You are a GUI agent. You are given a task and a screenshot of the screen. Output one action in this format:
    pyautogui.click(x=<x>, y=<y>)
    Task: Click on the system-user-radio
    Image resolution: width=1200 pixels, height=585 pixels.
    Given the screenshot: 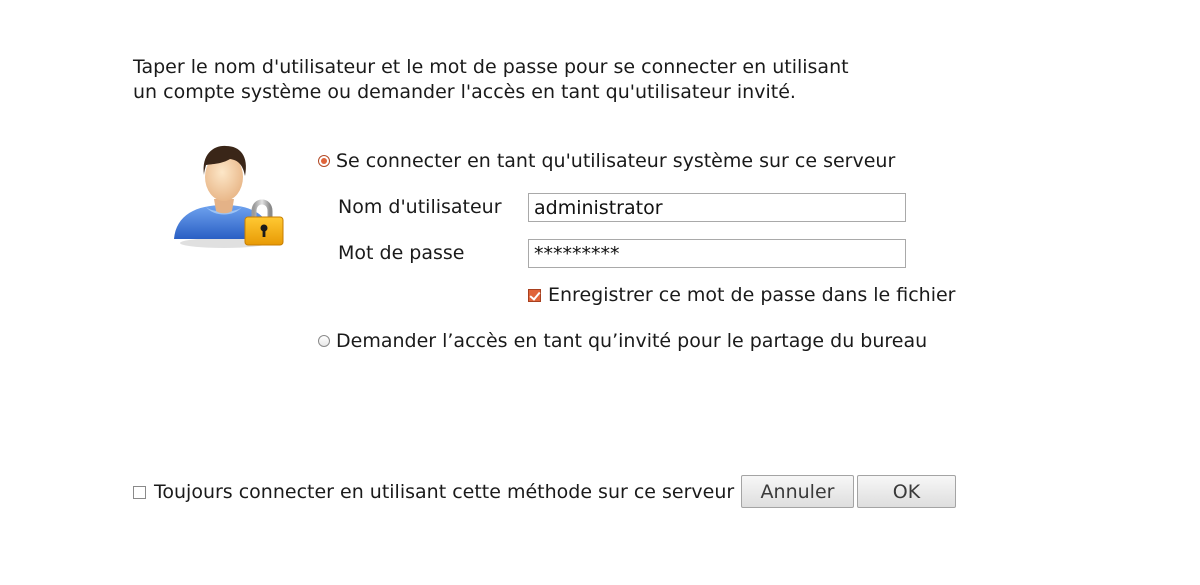 What is the action you would take?
    pyautogui.click(x=324, y=161)
    